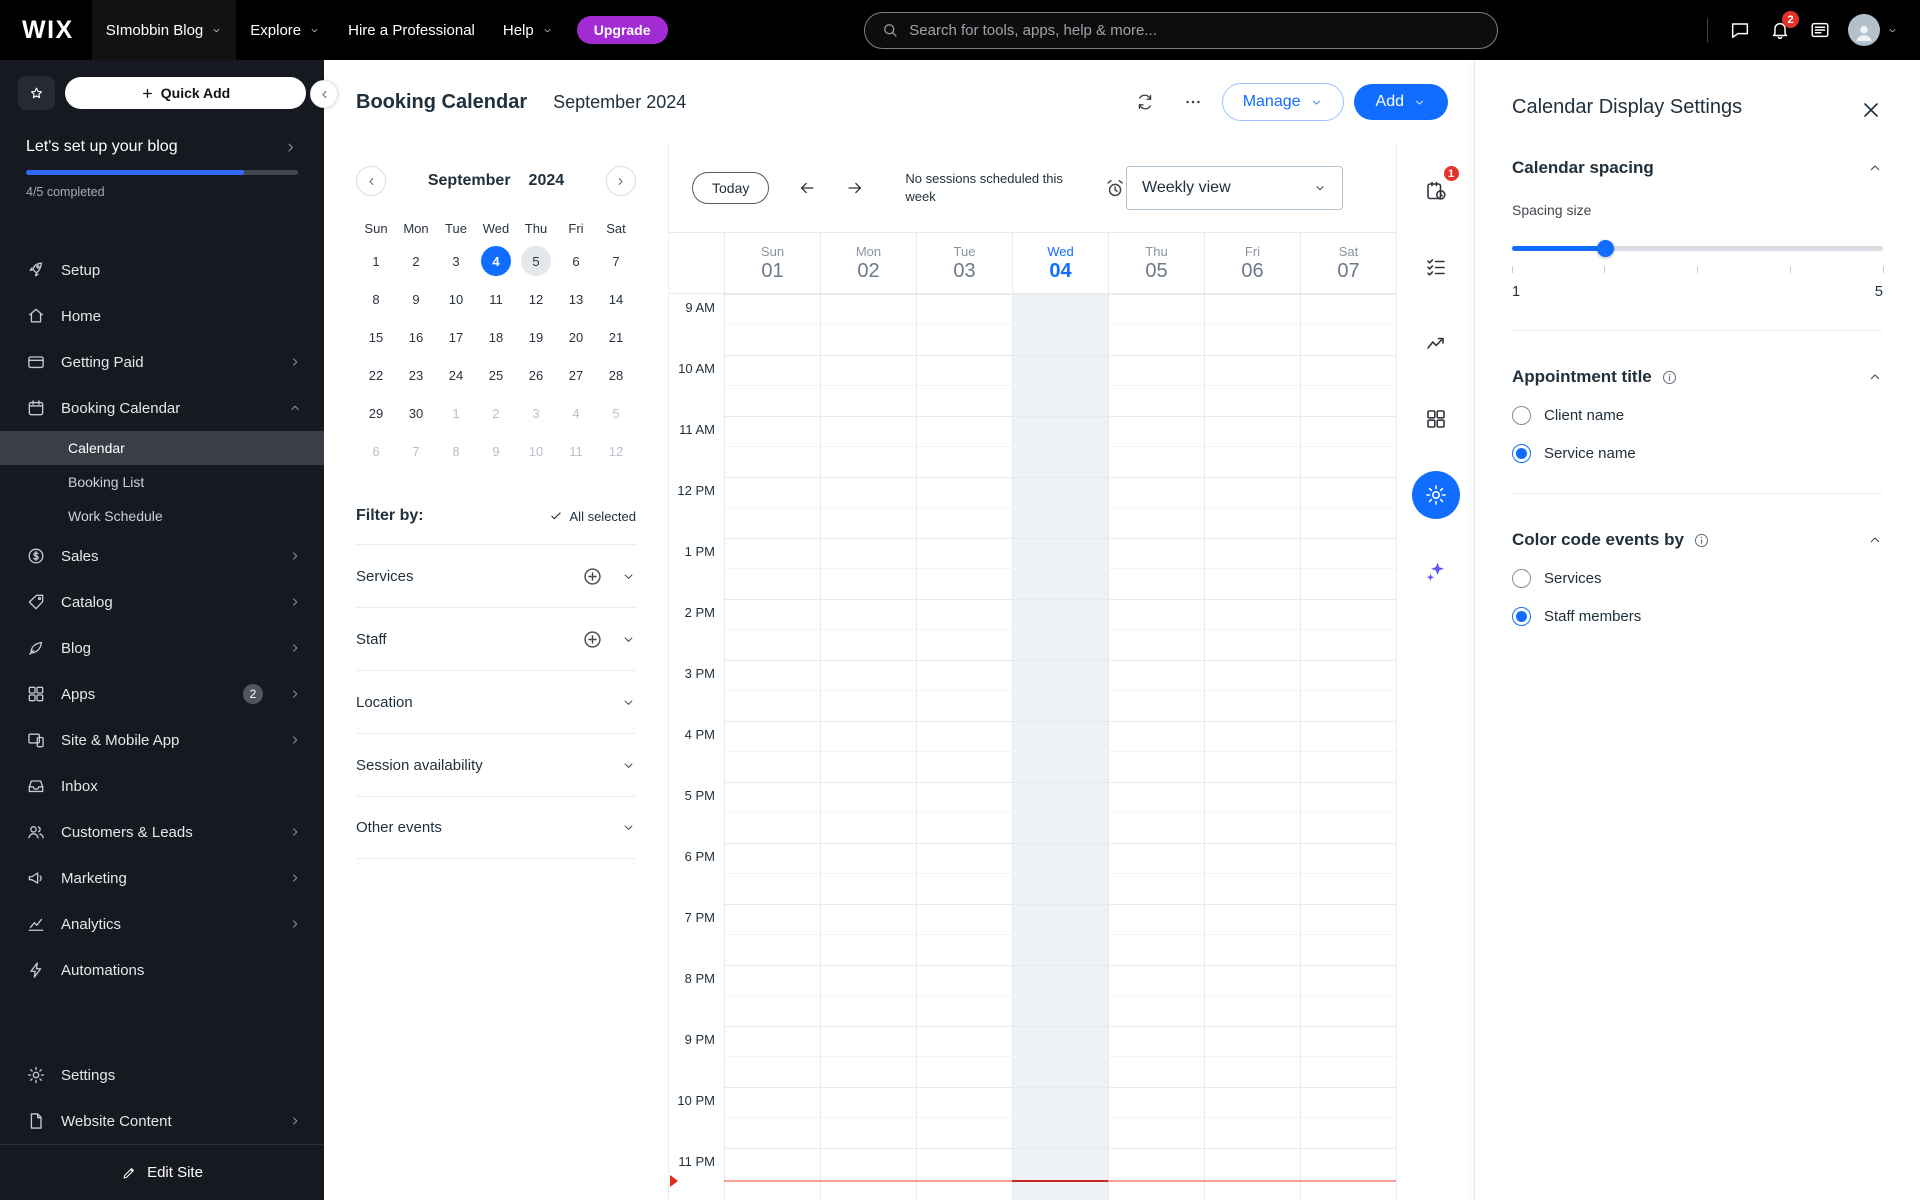  What do you see at coordinates (622, 30) in the screenshot?
I see `upgrade-button: Upgrade` at bounding box center [622, 30].